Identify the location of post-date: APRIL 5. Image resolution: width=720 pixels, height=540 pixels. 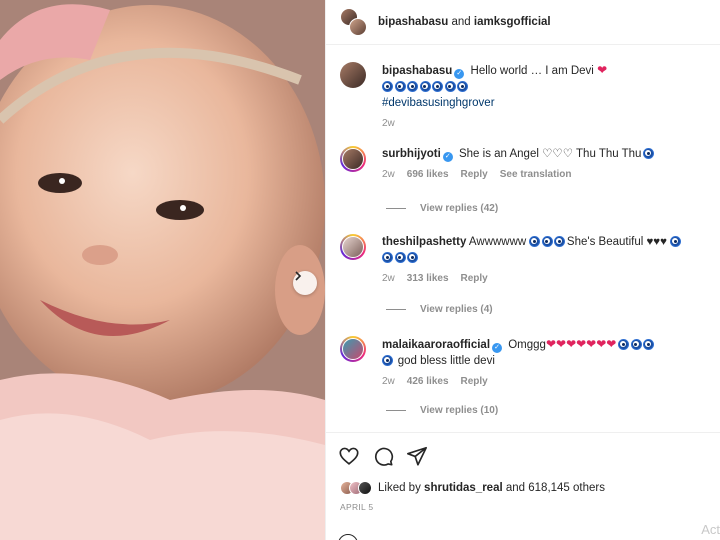
(356, 507).